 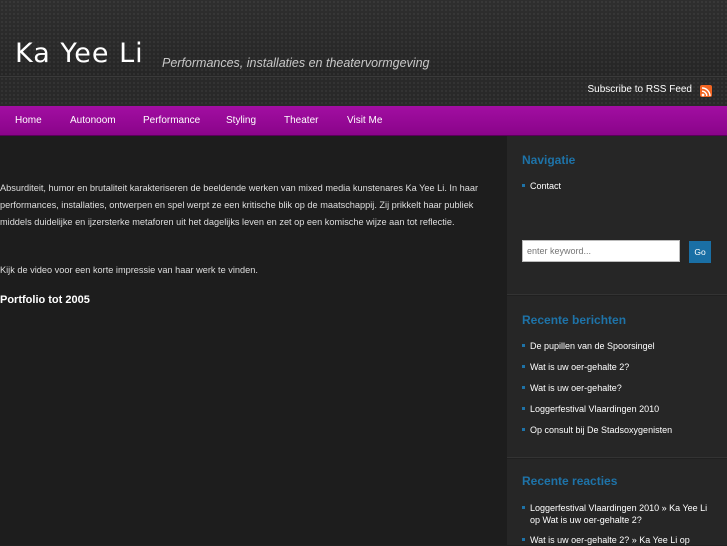 I want to click on navigatie-list: Contact, so click(x=619, y=186).